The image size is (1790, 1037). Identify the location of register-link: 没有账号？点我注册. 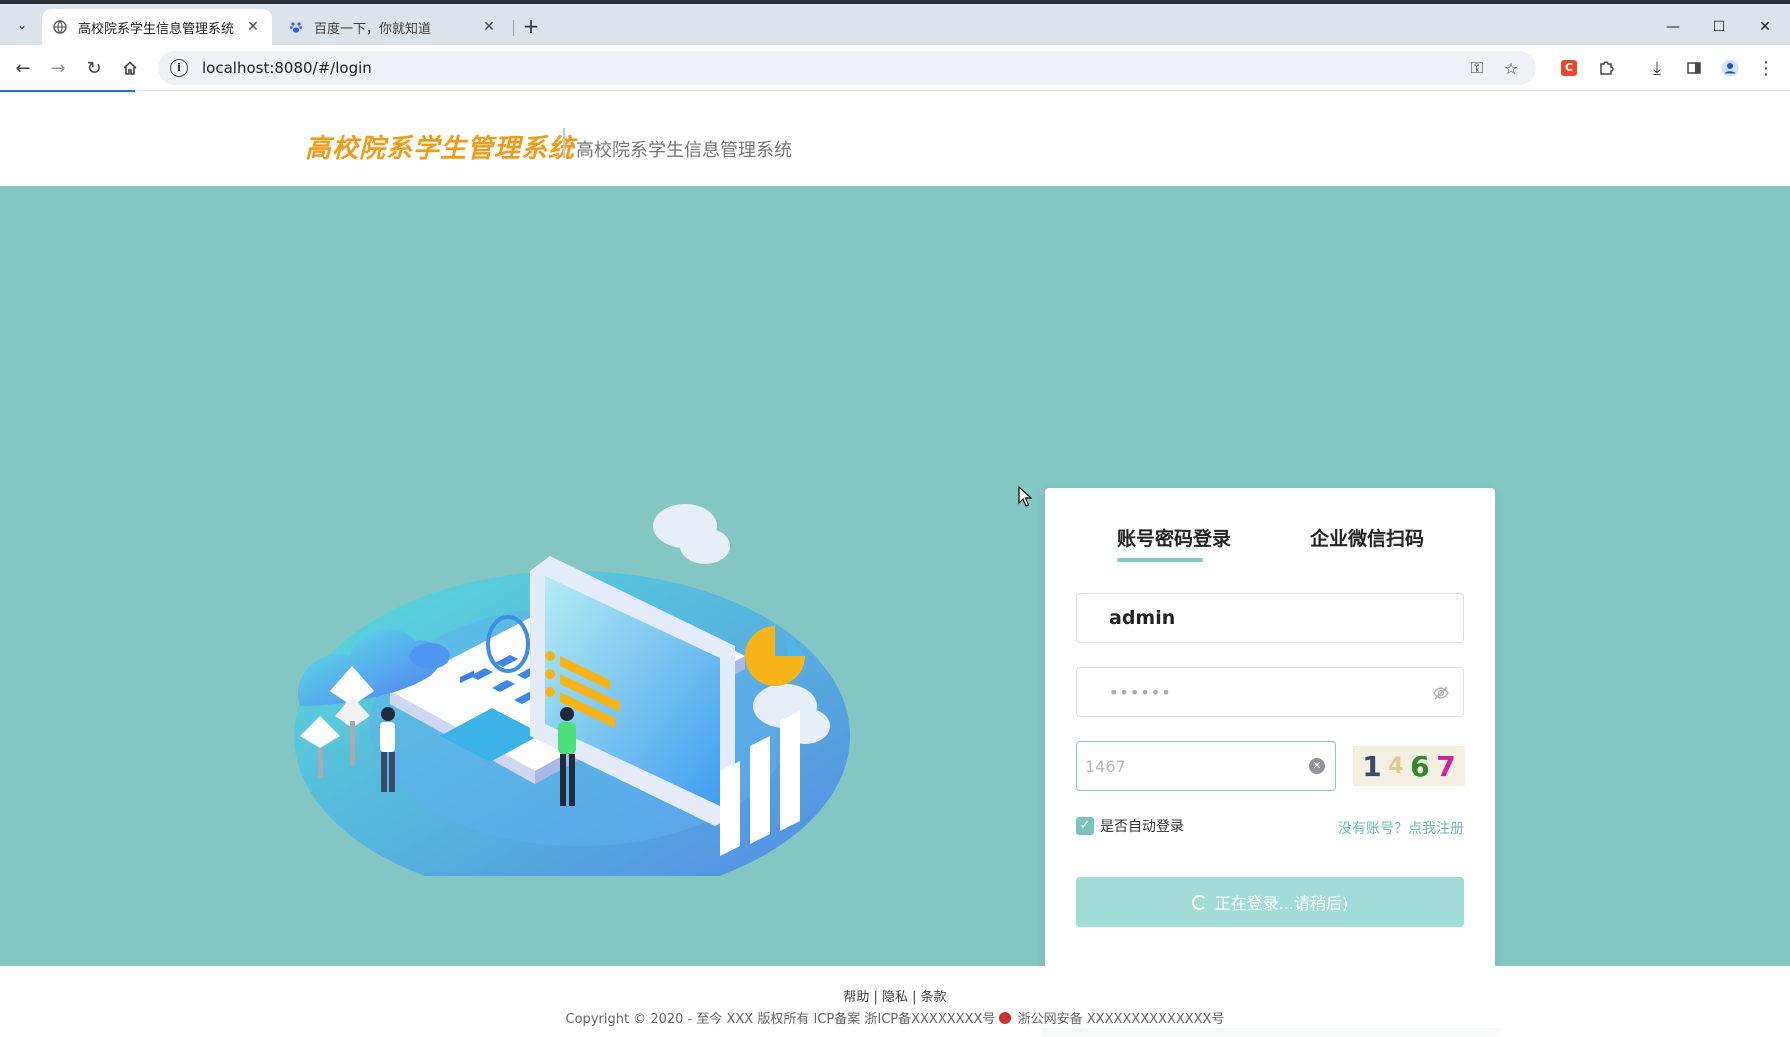
(1401, 828).